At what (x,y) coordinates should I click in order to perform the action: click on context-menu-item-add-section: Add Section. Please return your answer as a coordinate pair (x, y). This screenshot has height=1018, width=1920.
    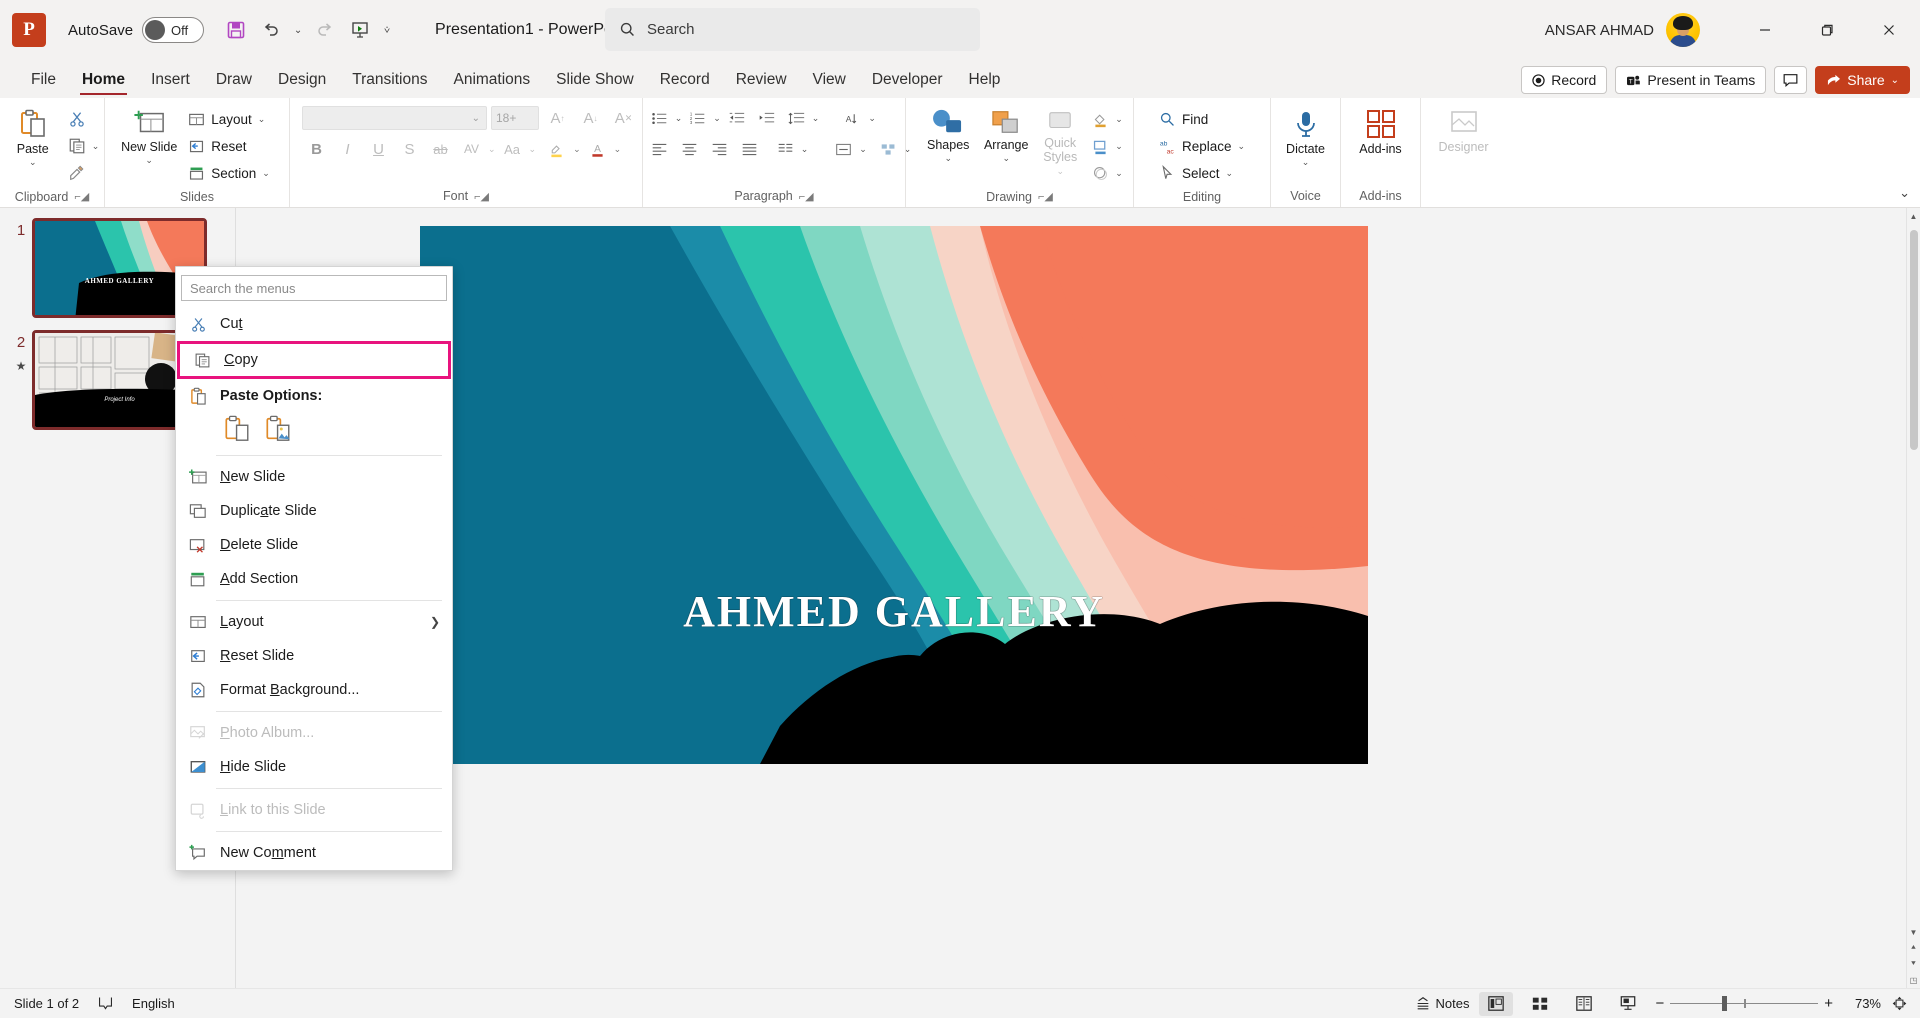
    Looking at the image, I should click on (314, 579).